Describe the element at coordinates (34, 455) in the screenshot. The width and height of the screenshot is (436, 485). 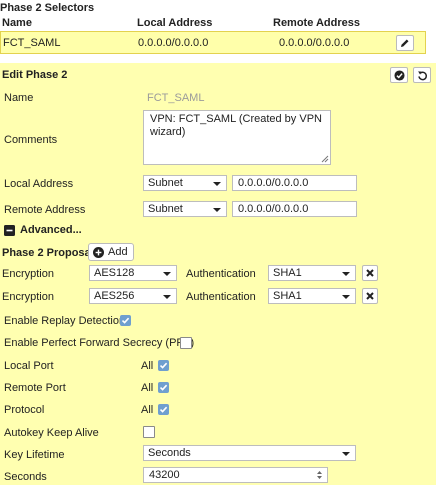
I see `key-lifetime-label: Key Lifetime` at that location.